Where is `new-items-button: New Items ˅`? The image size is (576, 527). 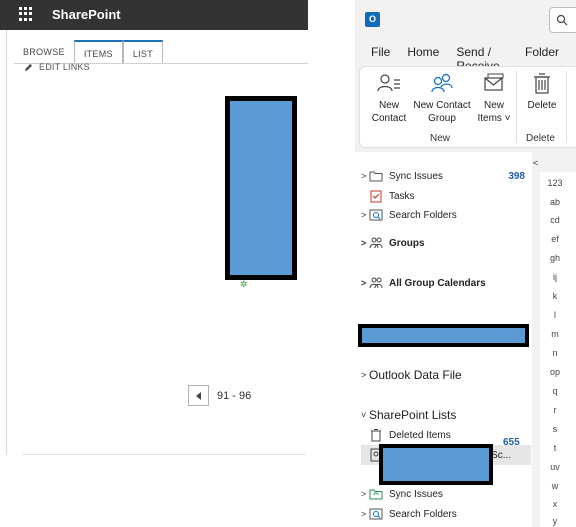
new-items-button: New Items ˅ is located at coordinates (494, 98).